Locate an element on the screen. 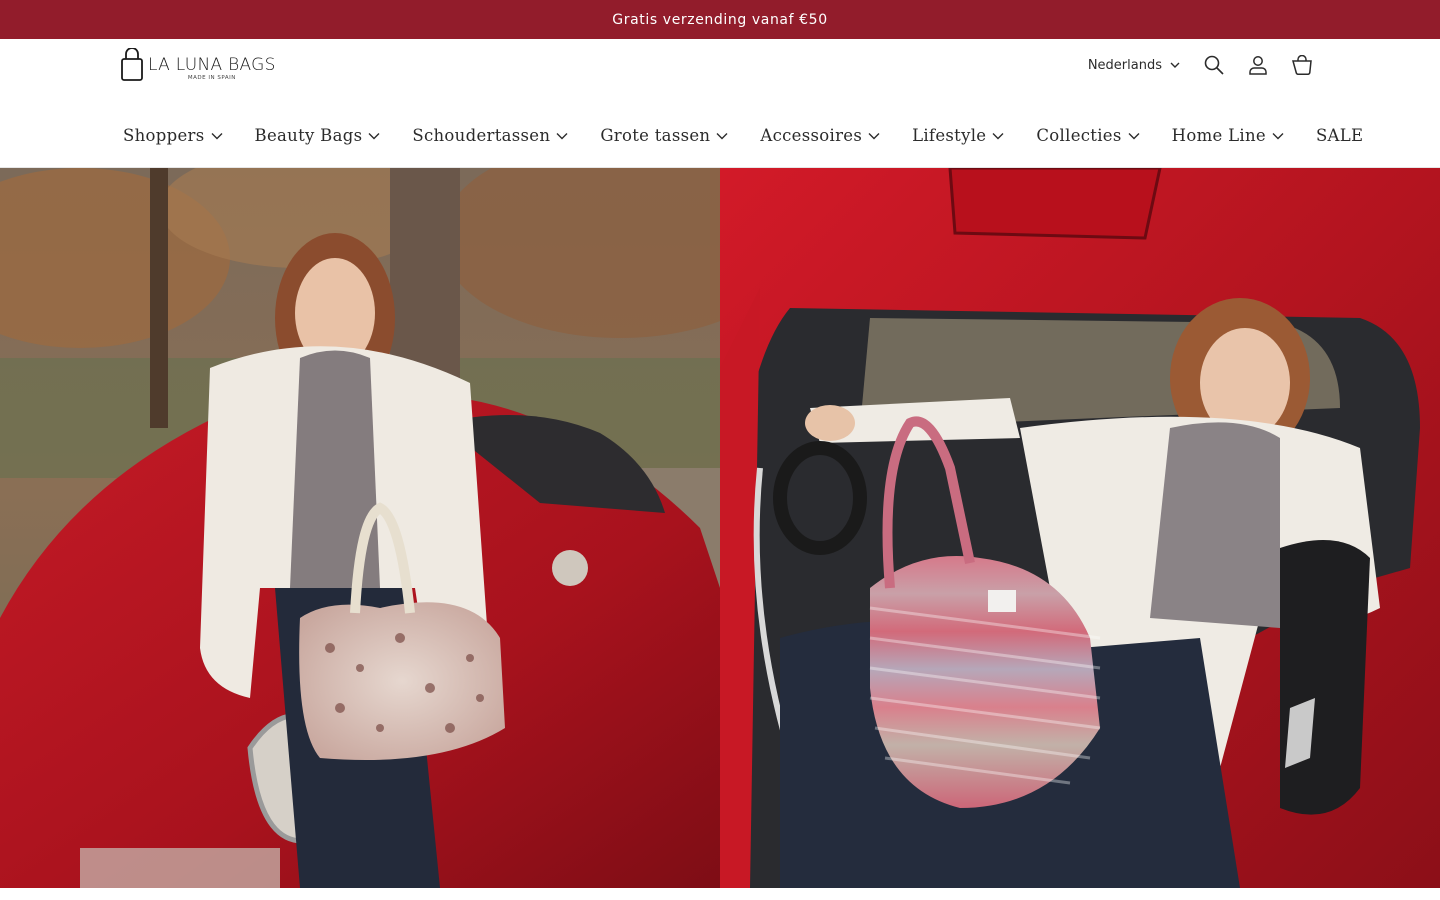  nav-item-label: Accessoires is located at coordinates (811, 135).